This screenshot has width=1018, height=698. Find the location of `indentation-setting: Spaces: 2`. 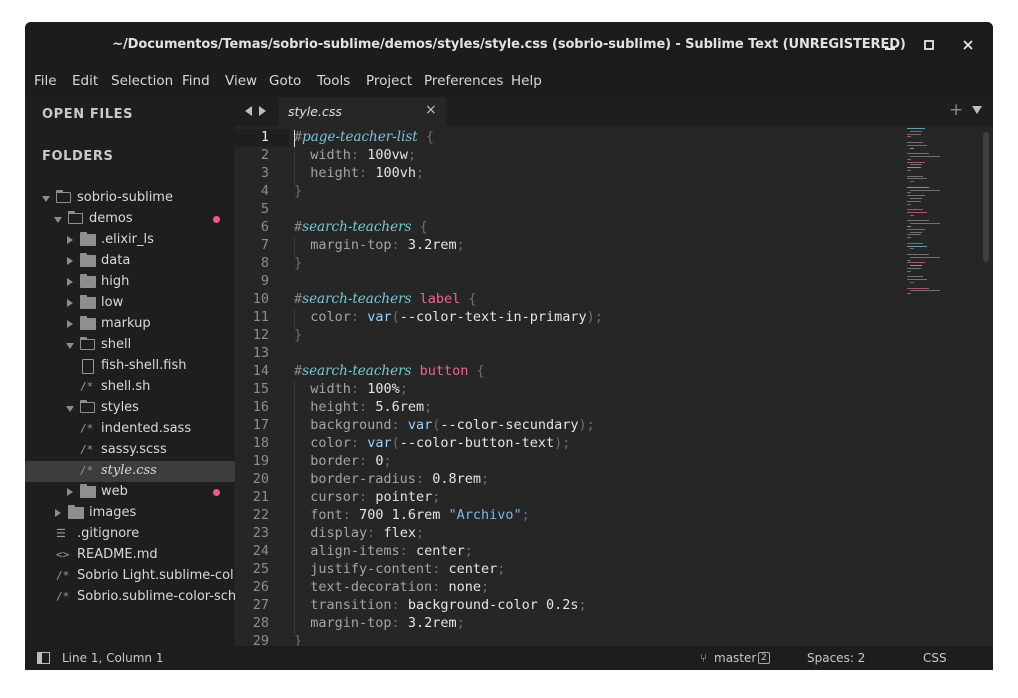

indentation-setting: Spaces: 2 is located at coordinates (836, 658).